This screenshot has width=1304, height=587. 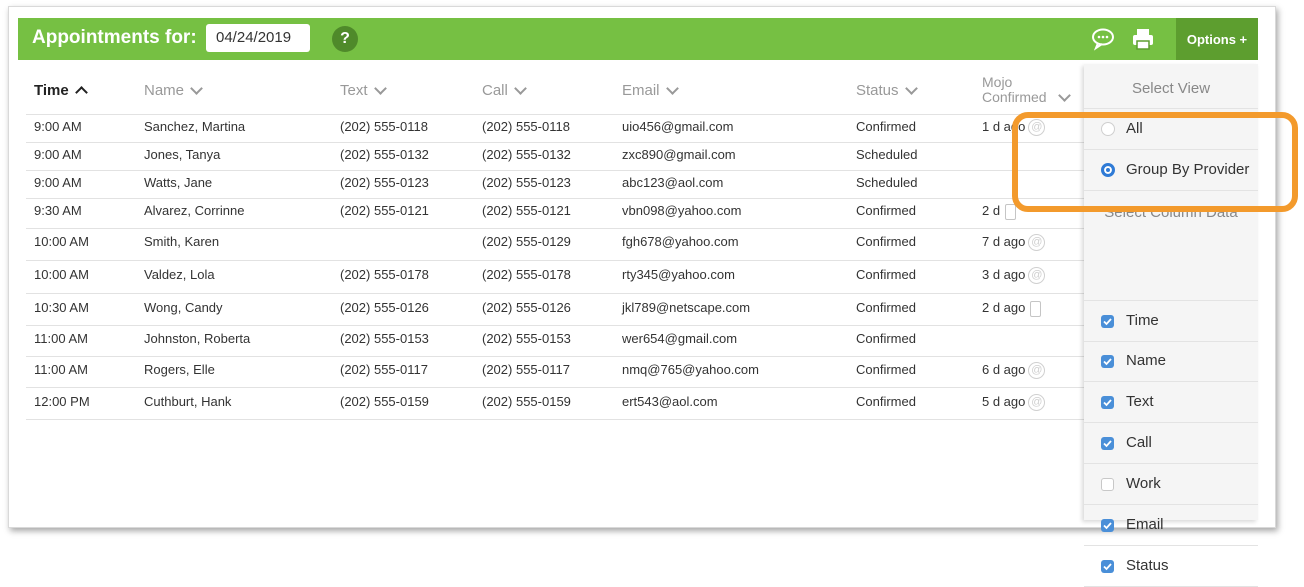 I want to click on cell-email: rty345@yahoo.com, so click(x=678, y=274).